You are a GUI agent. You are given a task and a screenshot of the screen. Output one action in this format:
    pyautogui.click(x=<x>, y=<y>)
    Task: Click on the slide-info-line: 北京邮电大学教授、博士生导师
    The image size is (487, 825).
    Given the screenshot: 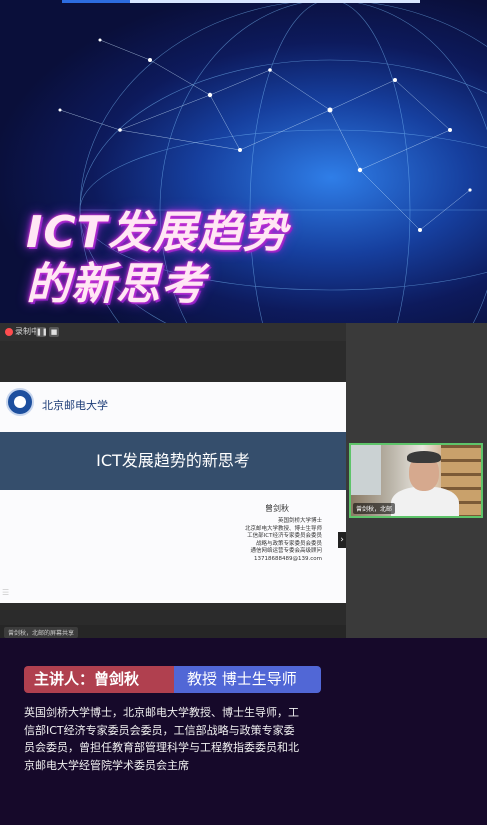 What is the action you would take?
    pyautogui.click(x=283, y=528)
    